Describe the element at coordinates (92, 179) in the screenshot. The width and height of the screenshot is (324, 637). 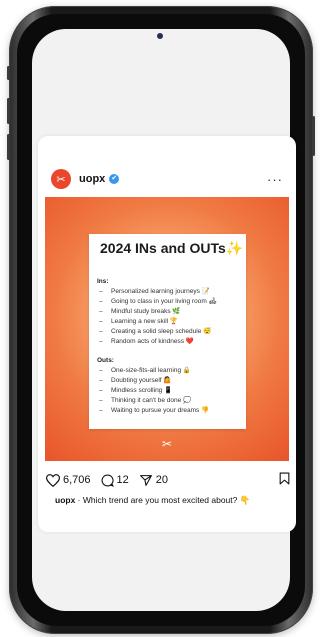
I see `username: uopx` at that location.